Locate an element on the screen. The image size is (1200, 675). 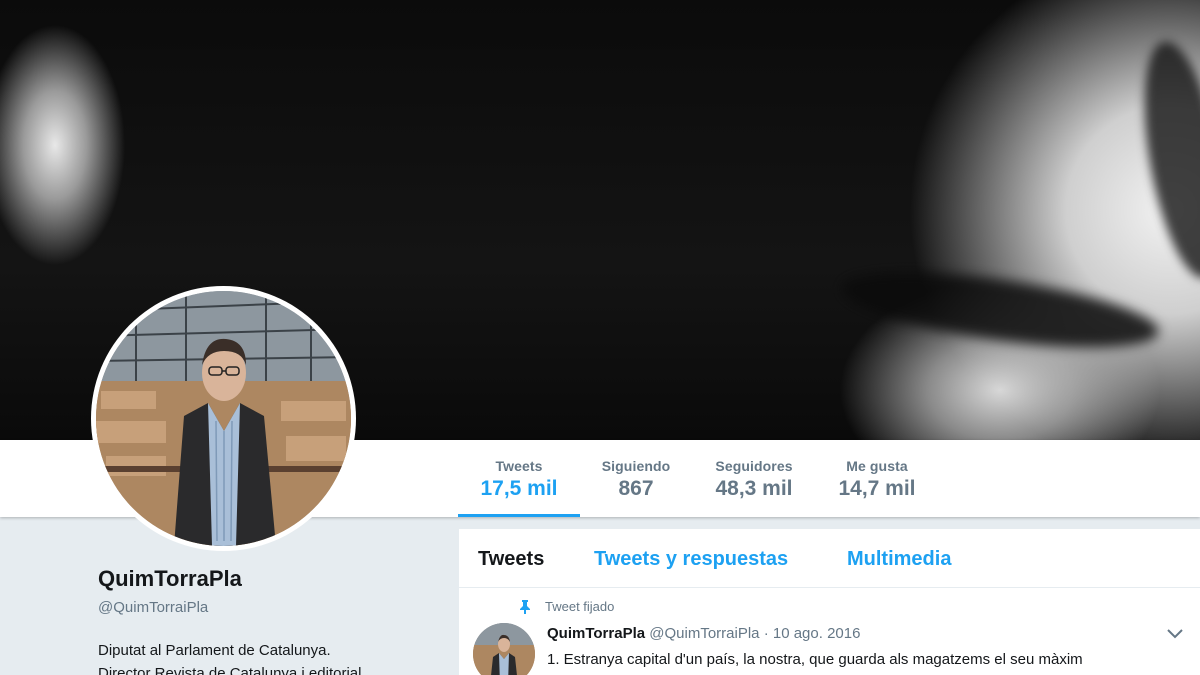
timeline-tabs: Tweets Tweets y respuestas Multimedia is located at coordinates (829, 558).